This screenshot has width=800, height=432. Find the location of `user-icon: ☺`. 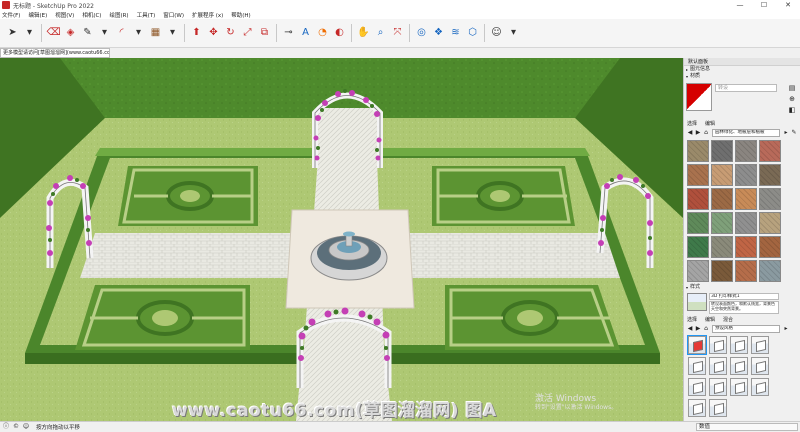

user-icon: ☺ is located at coordinates (26, 427).